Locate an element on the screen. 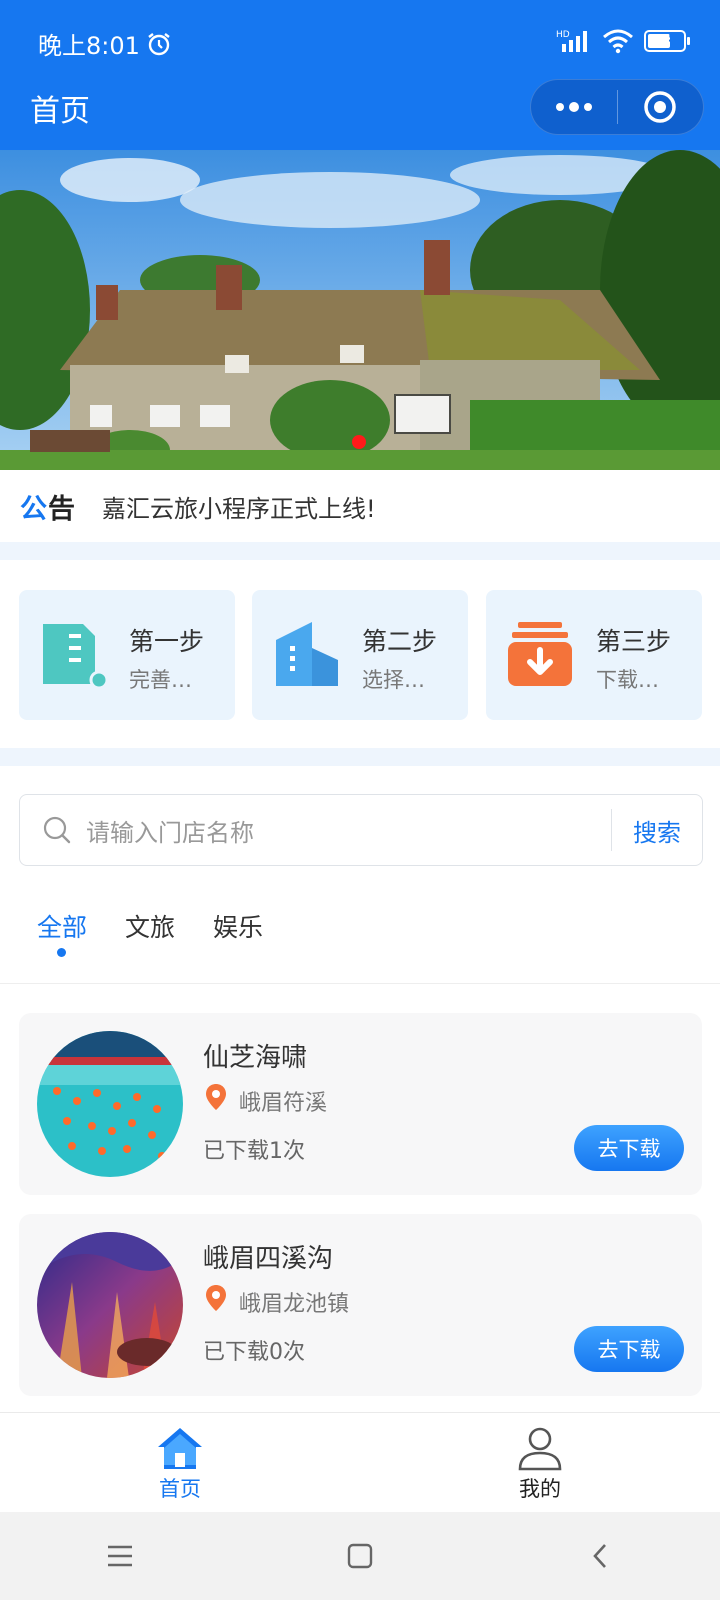  status-time: 晚上8:01 is located at coordinates (105, 43).